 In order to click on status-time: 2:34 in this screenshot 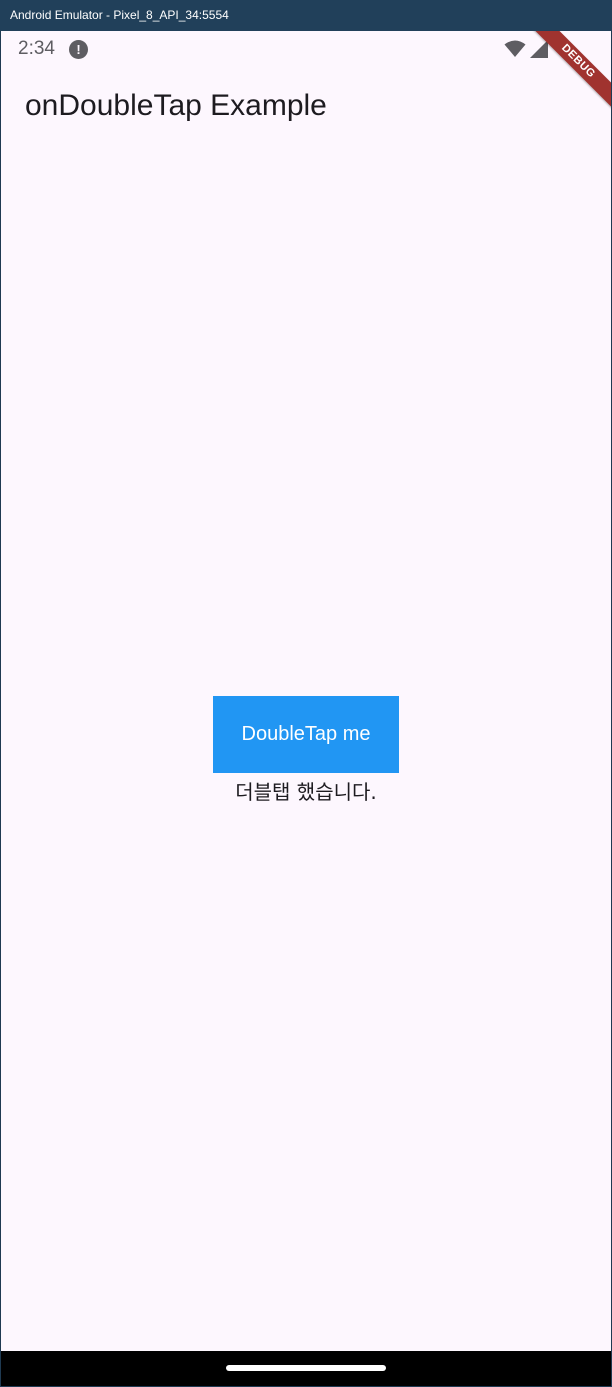, I will do `click(36, 48)`.